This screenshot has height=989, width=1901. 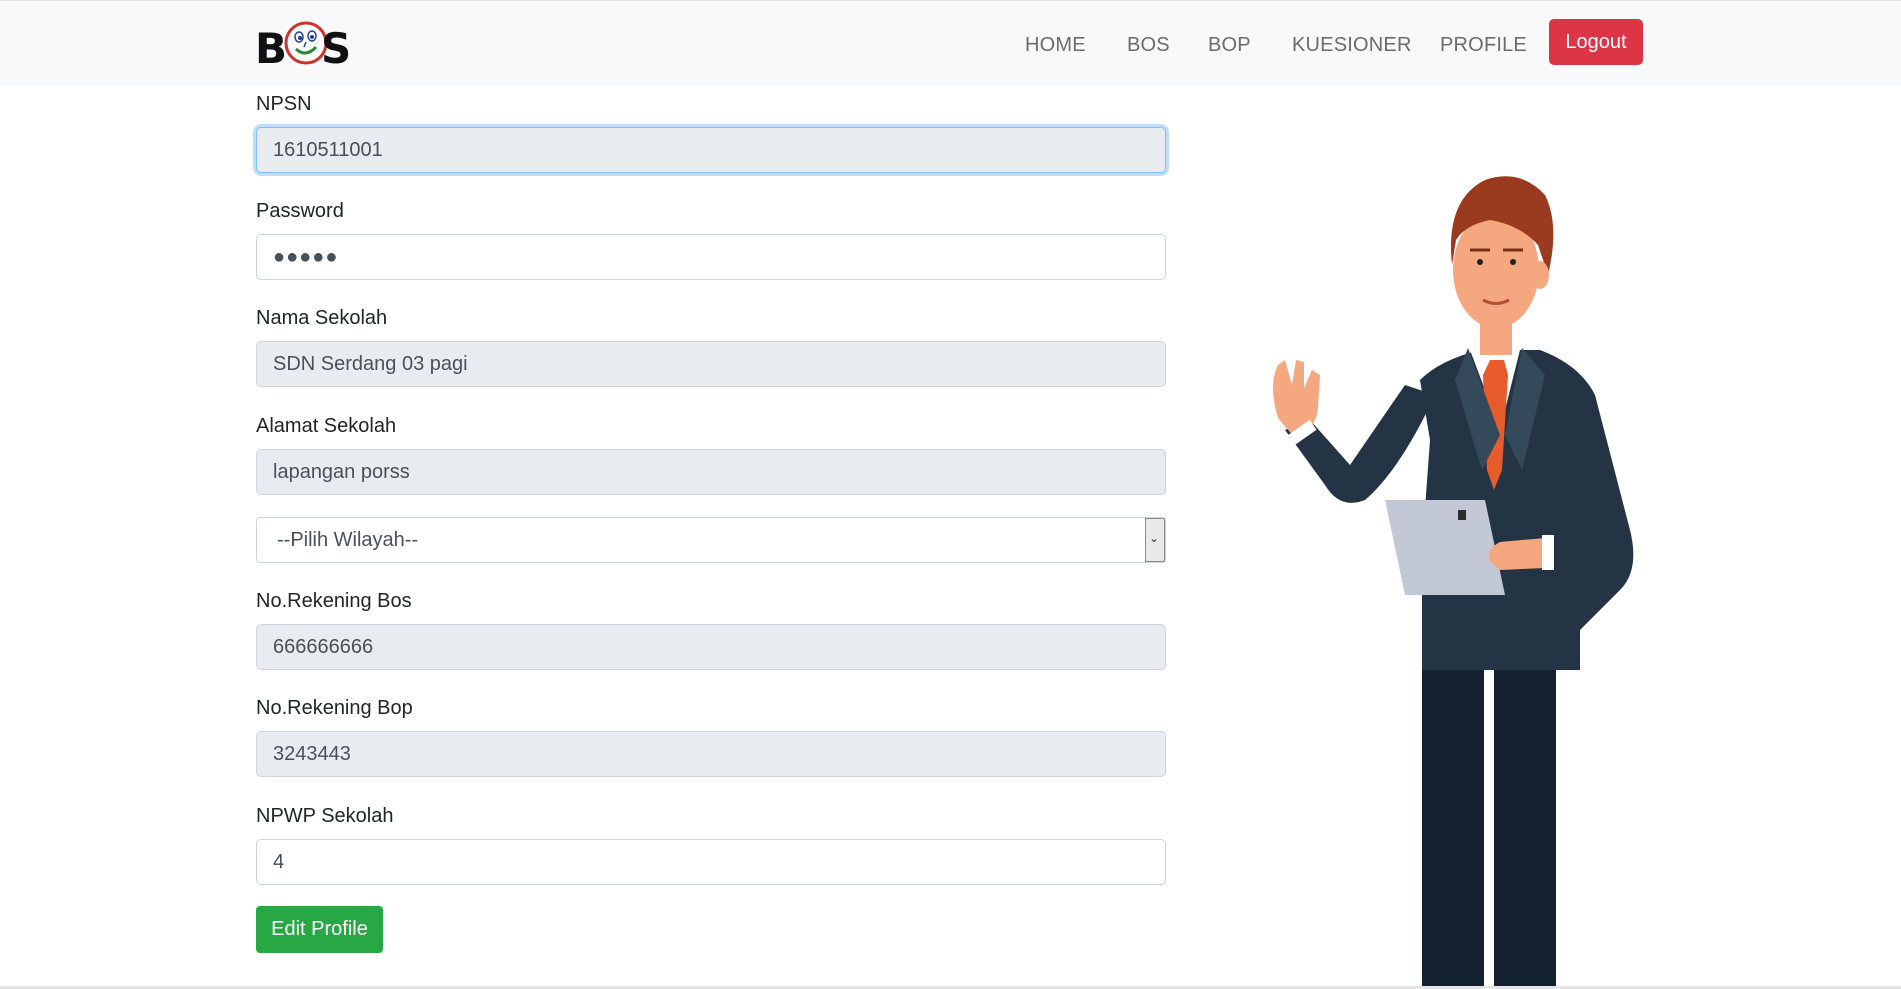 I want to click on rekening-bop-input: 3243443, so click(x=711, y=754).